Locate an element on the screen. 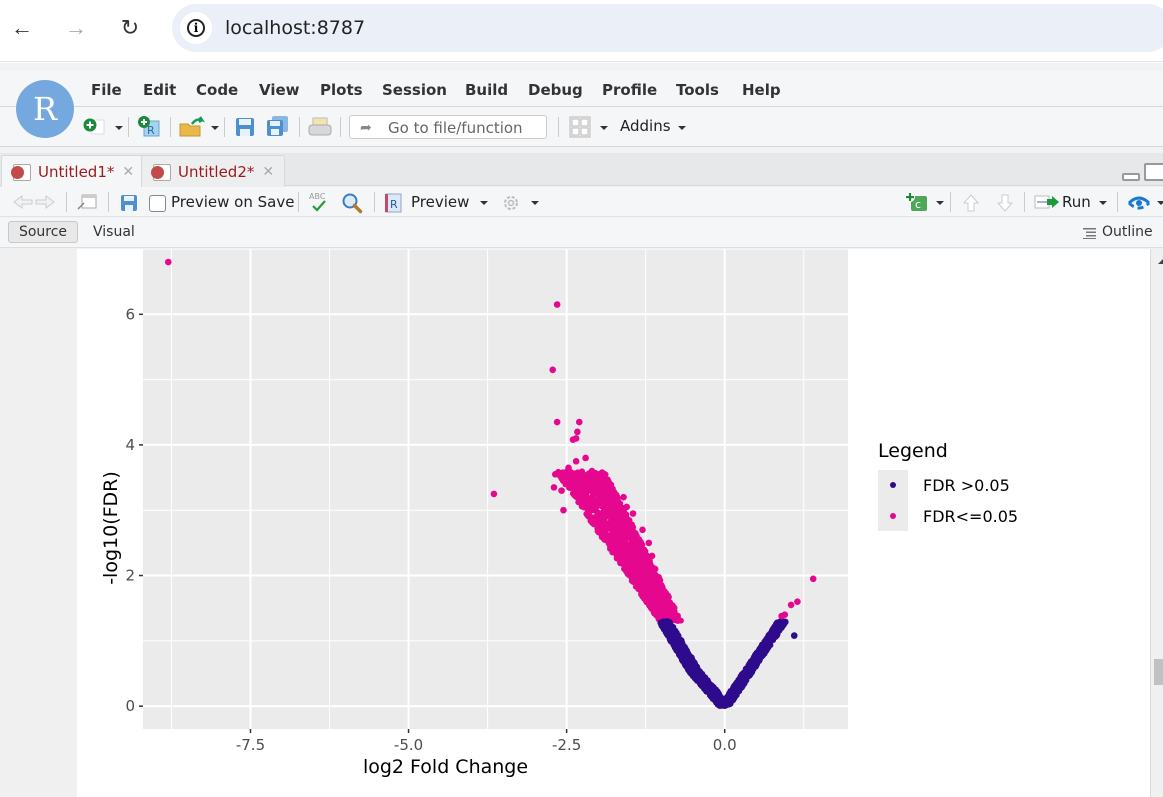 The height and width of the screenshot is (797, 1163). save-document-button is located at coordinates (129, 203).